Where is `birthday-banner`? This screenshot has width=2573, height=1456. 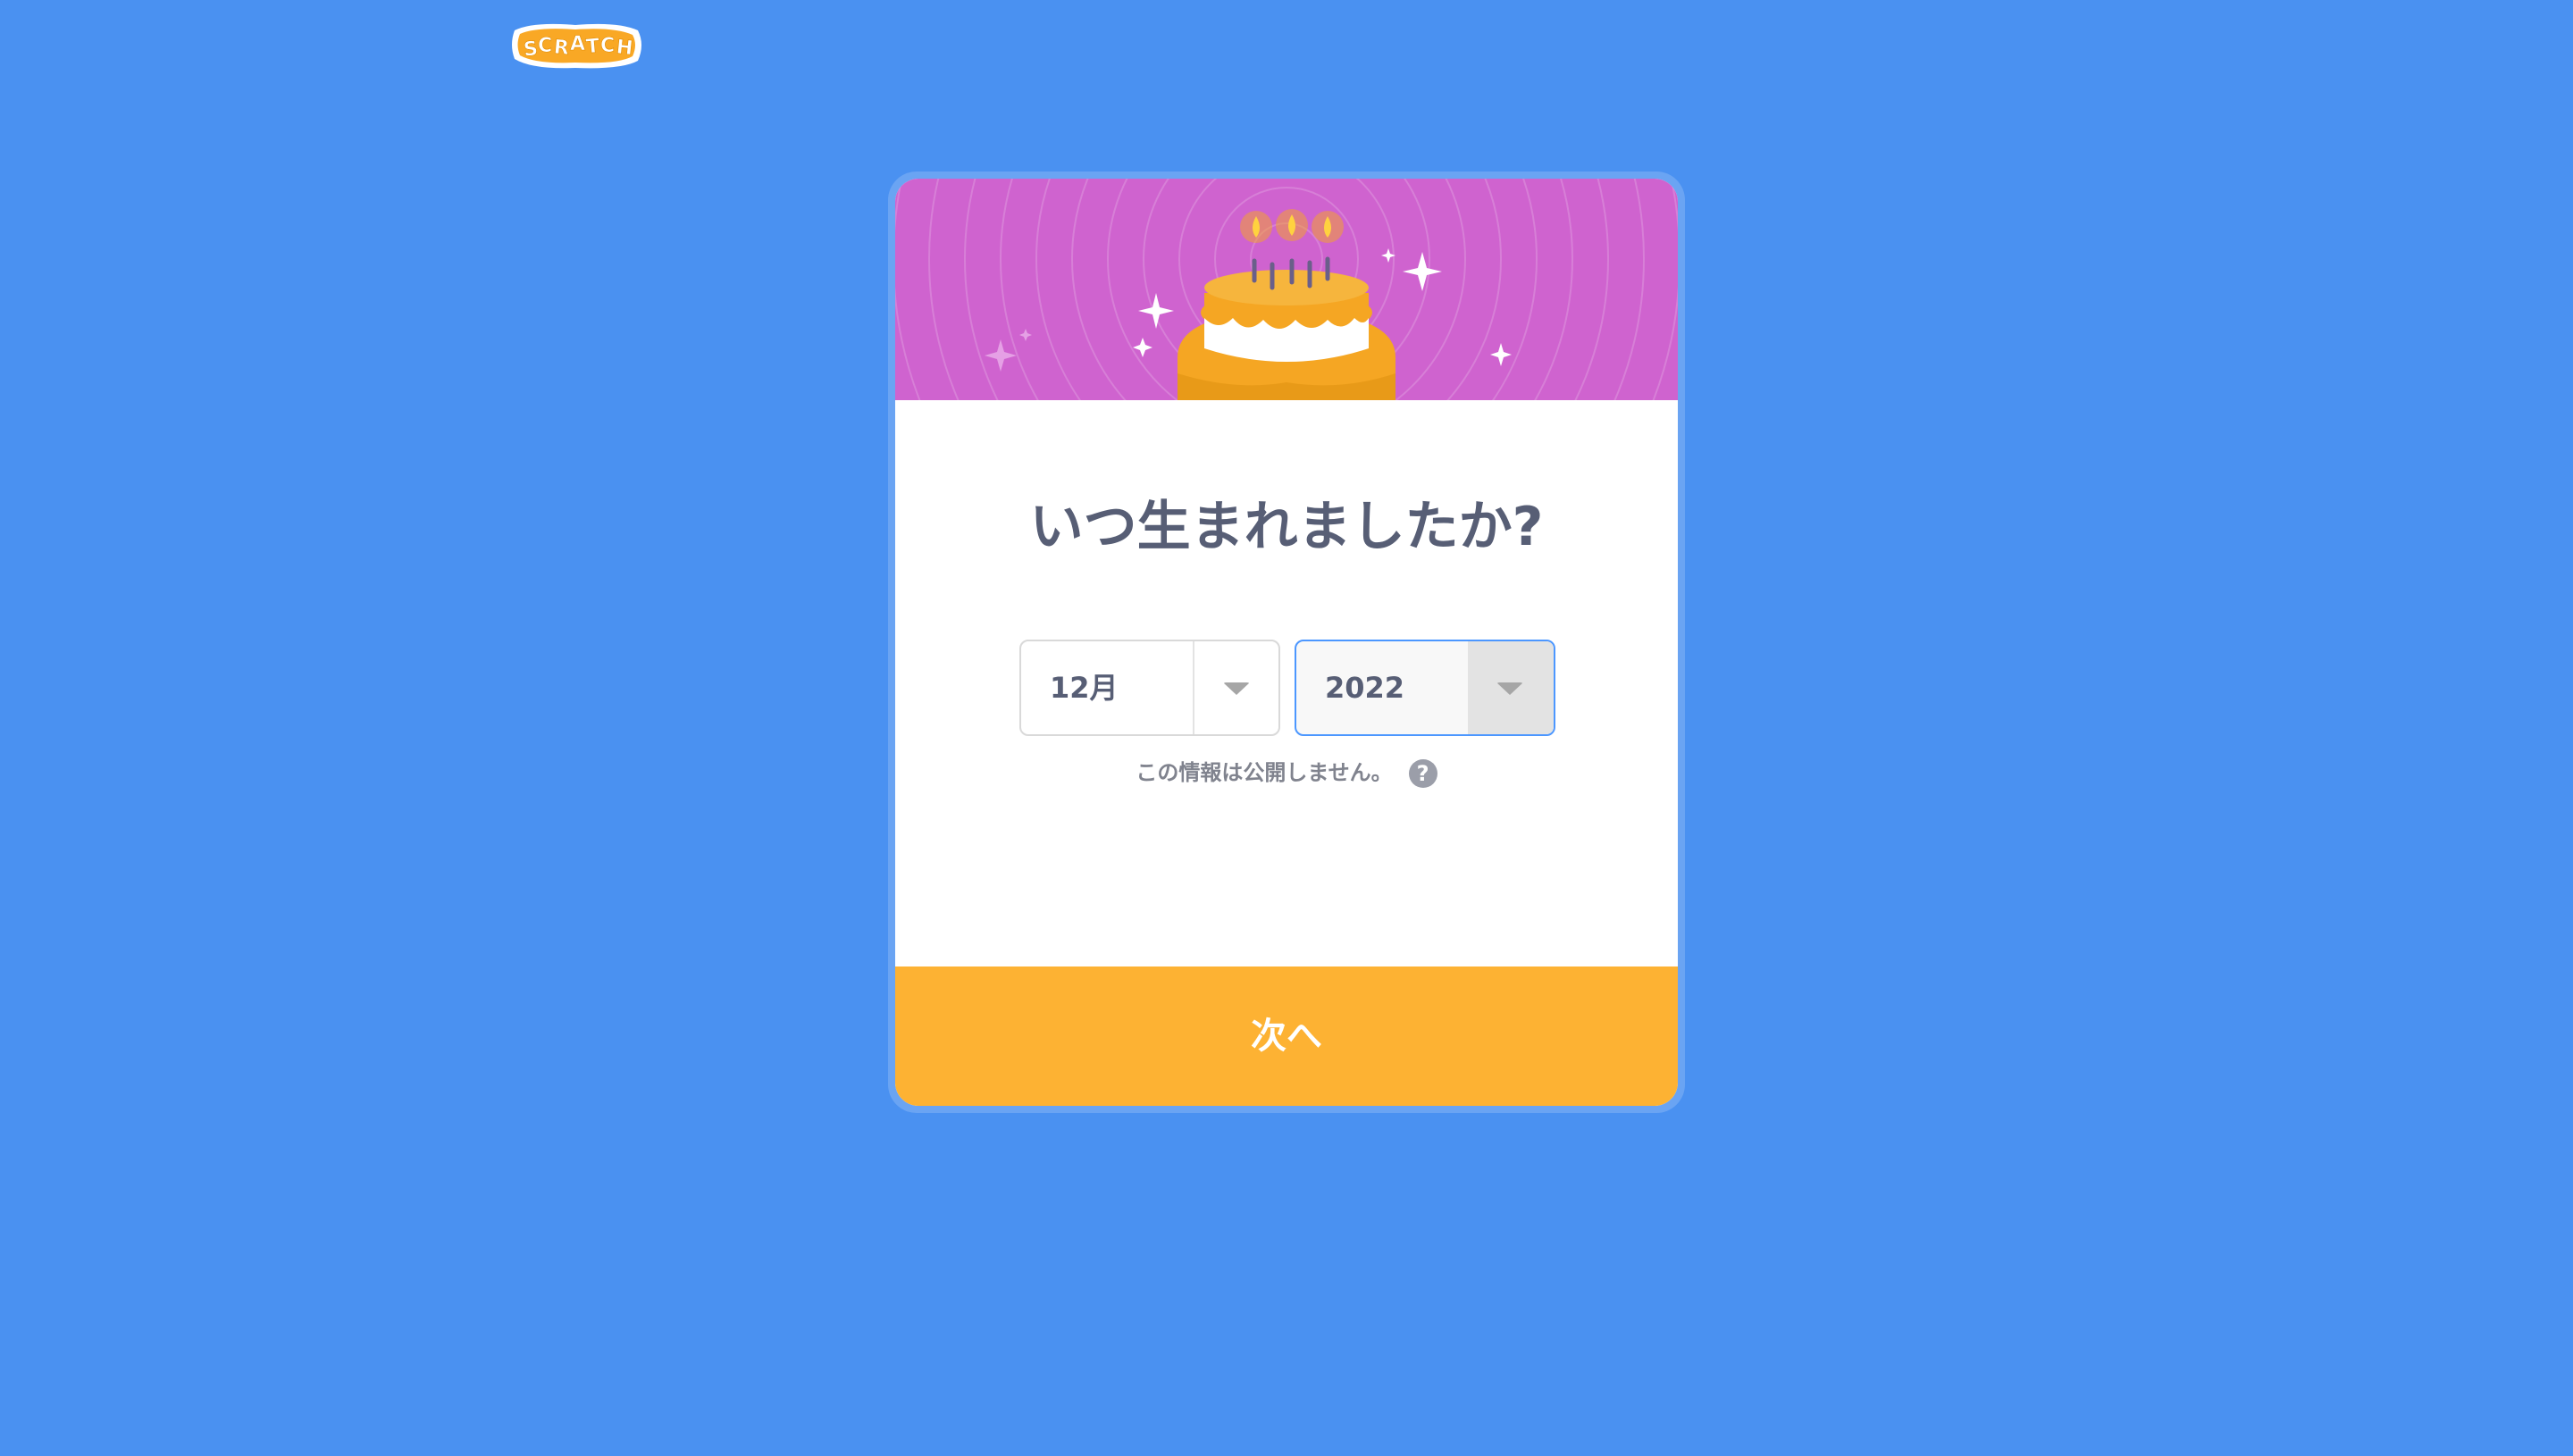
birthday-banner is located at coordinates (1286, 289).